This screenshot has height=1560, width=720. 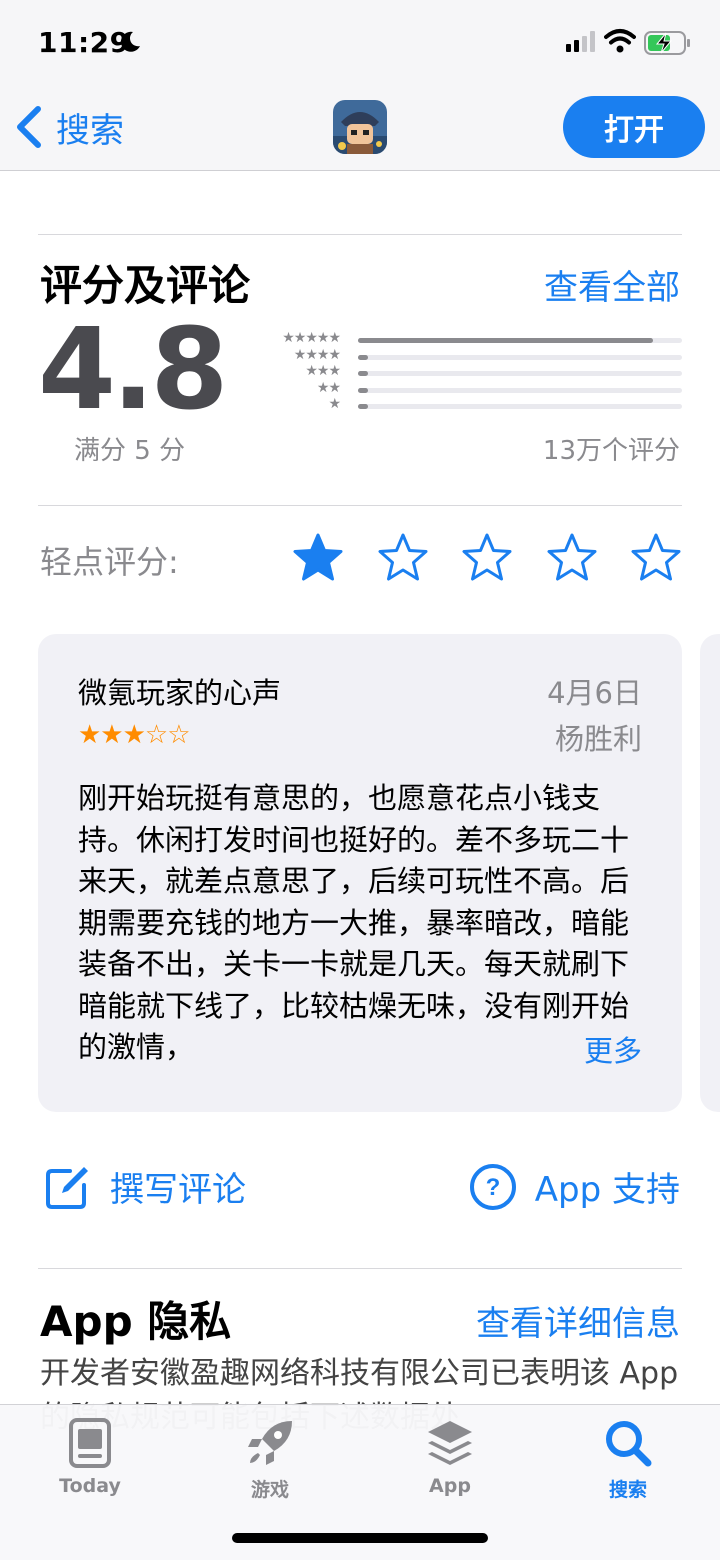 What do you see at coordinates (317, 354) in the screenshot?
I see `histogram-star-label: ★★★★` at bounding box center [317, 354].